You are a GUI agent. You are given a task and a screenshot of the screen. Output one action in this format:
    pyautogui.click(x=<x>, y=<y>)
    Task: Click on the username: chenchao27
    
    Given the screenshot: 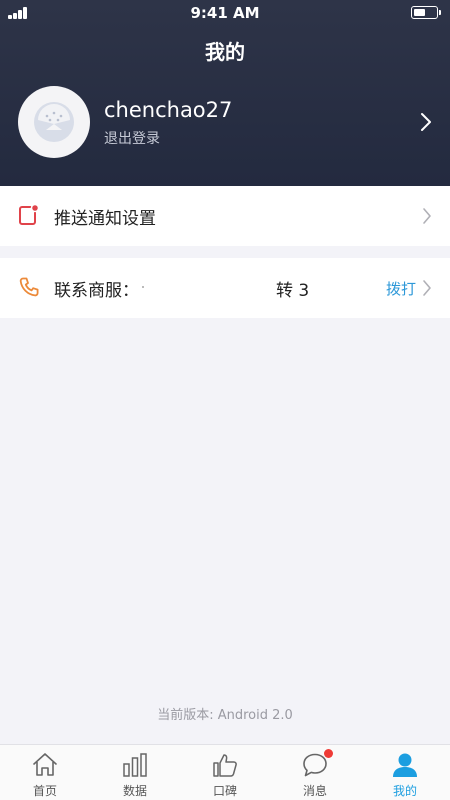 What is the action you would take?
    pyautogui.click(x=168, y=110)
    